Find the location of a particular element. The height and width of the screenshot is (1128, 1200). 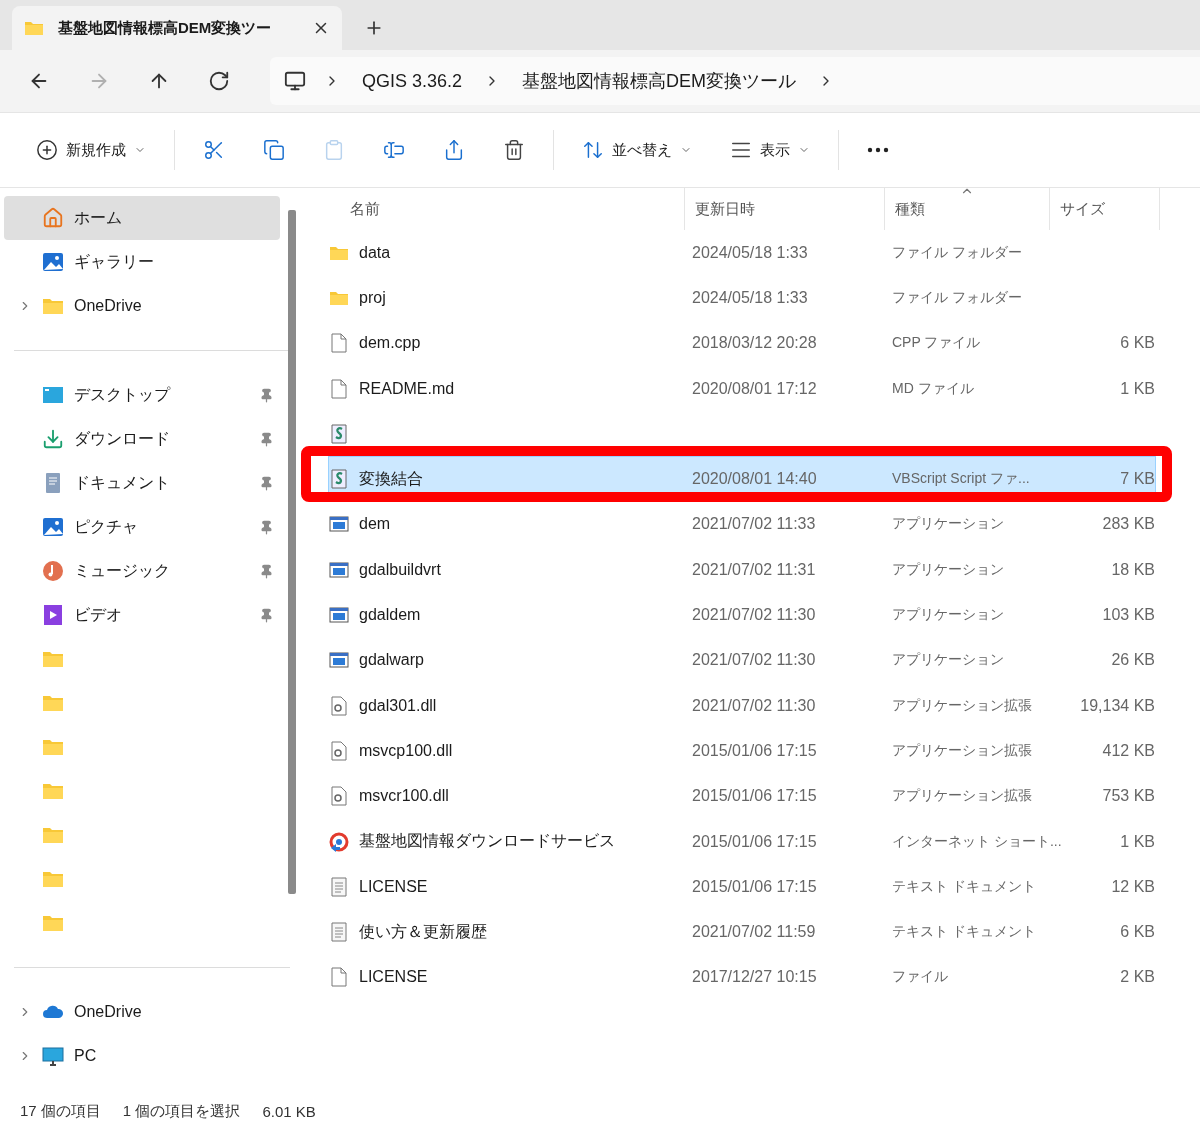

file-size: 283 KB is located at coordinates (1128, 524).